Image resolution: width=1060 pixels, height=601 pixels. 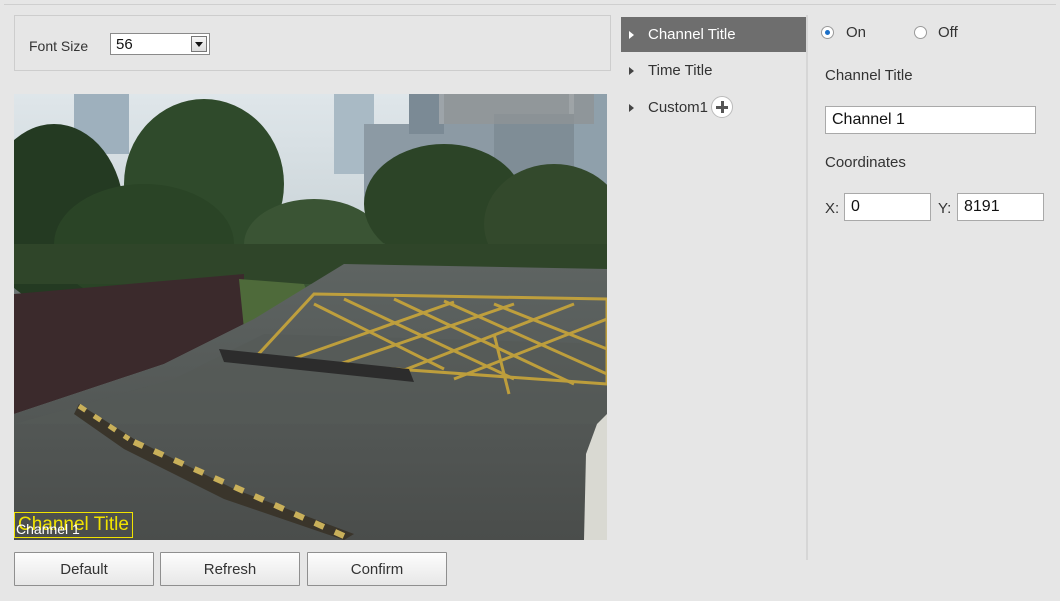 What do you see at coordinates (887, 207) in the screenshot?
I see `x-coordinate-input` at bounding box center [887, 207].